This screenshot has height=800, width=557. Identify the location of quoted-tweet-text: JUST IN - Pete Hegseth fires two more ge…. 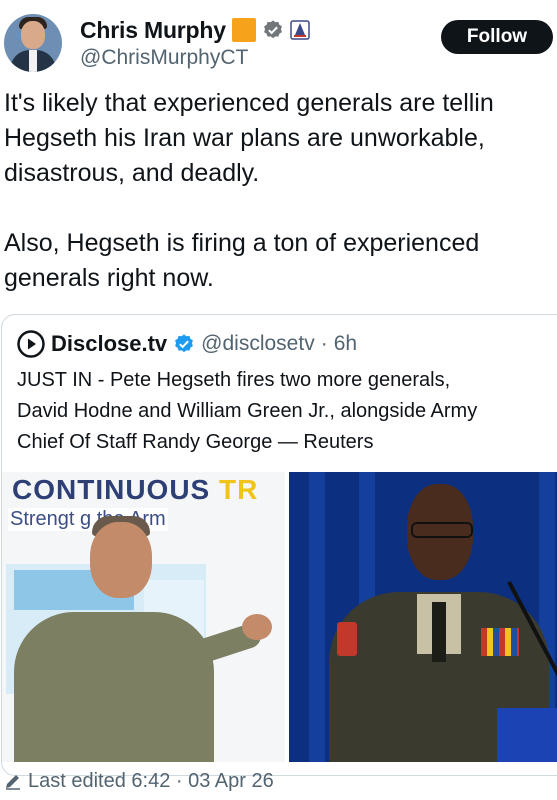
(247, 411).